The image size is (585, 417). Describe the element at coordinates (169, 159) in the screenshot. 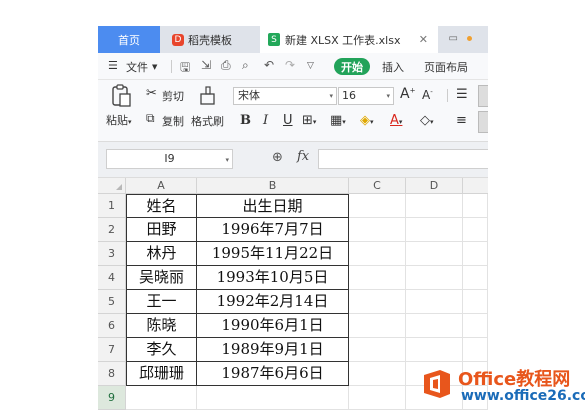

I see `name-box: I9 ▾` at that location.